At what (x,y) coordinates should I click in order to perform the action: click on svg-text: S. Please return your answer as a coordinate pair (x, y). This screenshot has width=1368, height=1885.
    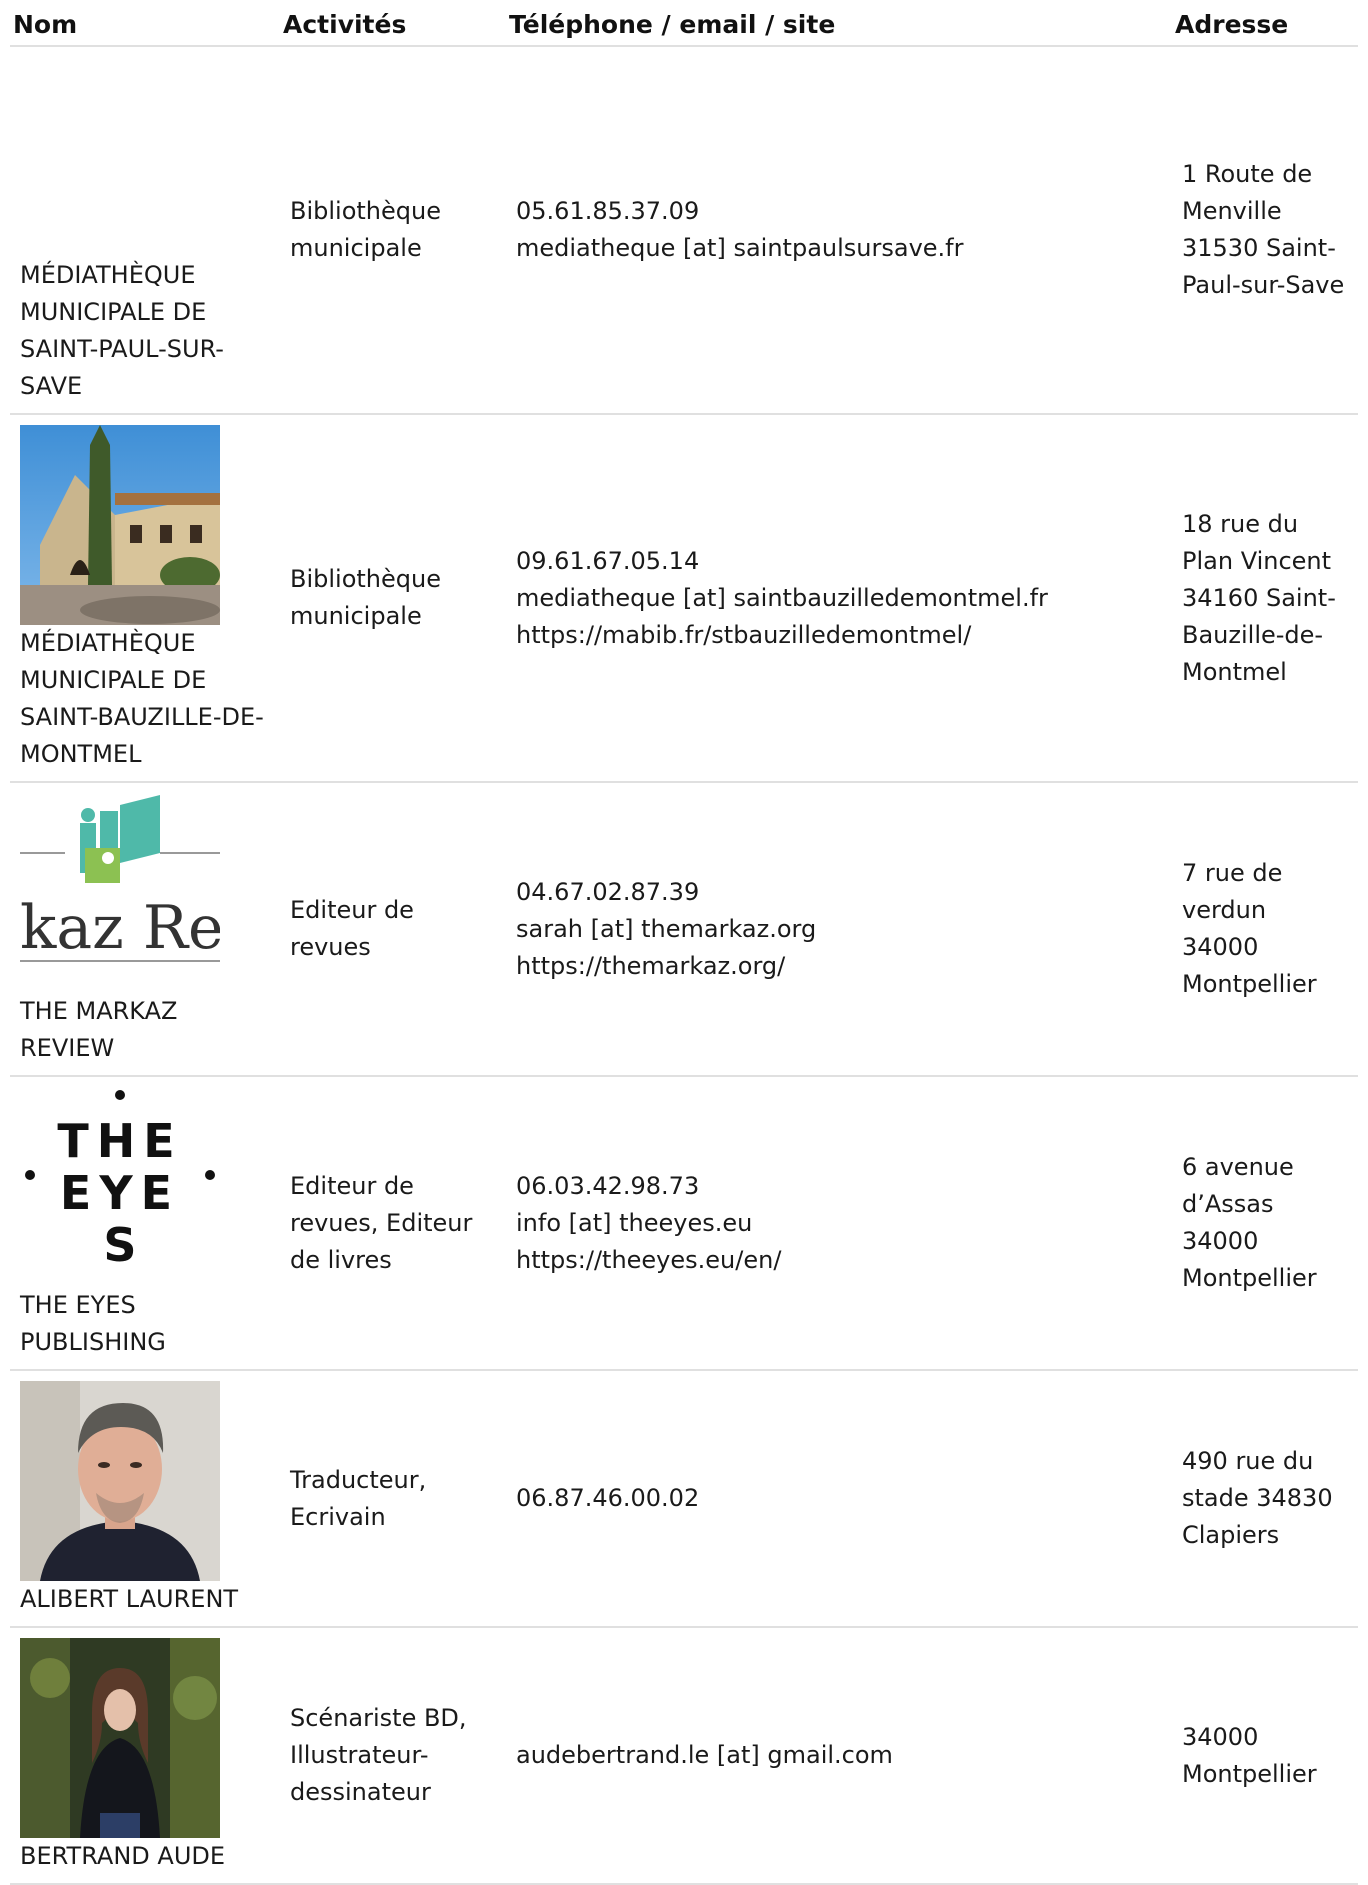
    Looking at the image, I should click on (119, 1245).